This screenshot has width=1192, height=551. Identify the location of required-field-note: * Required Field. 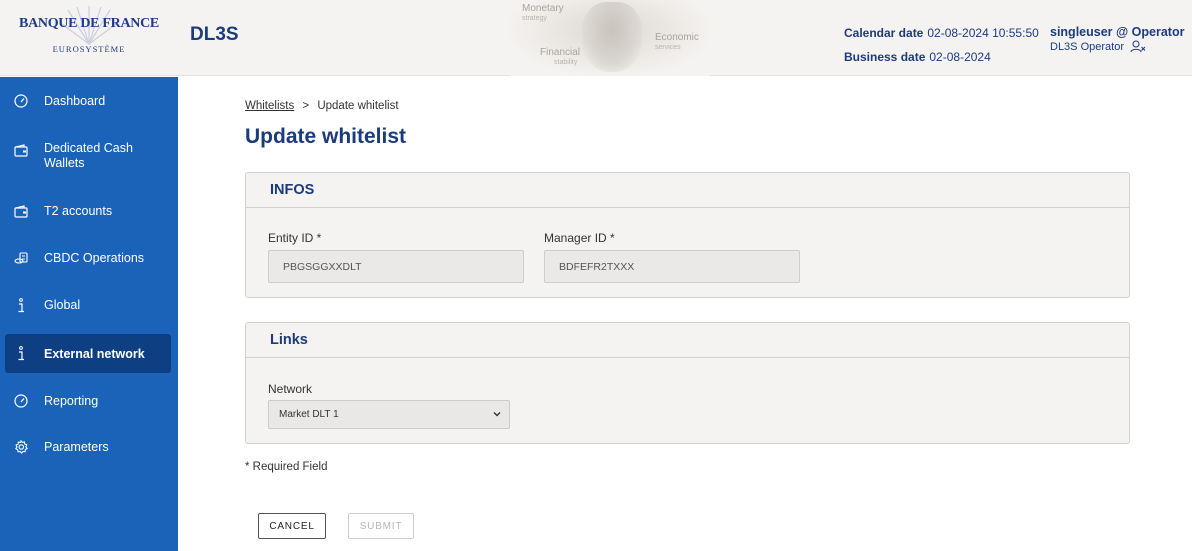
(286, 467).